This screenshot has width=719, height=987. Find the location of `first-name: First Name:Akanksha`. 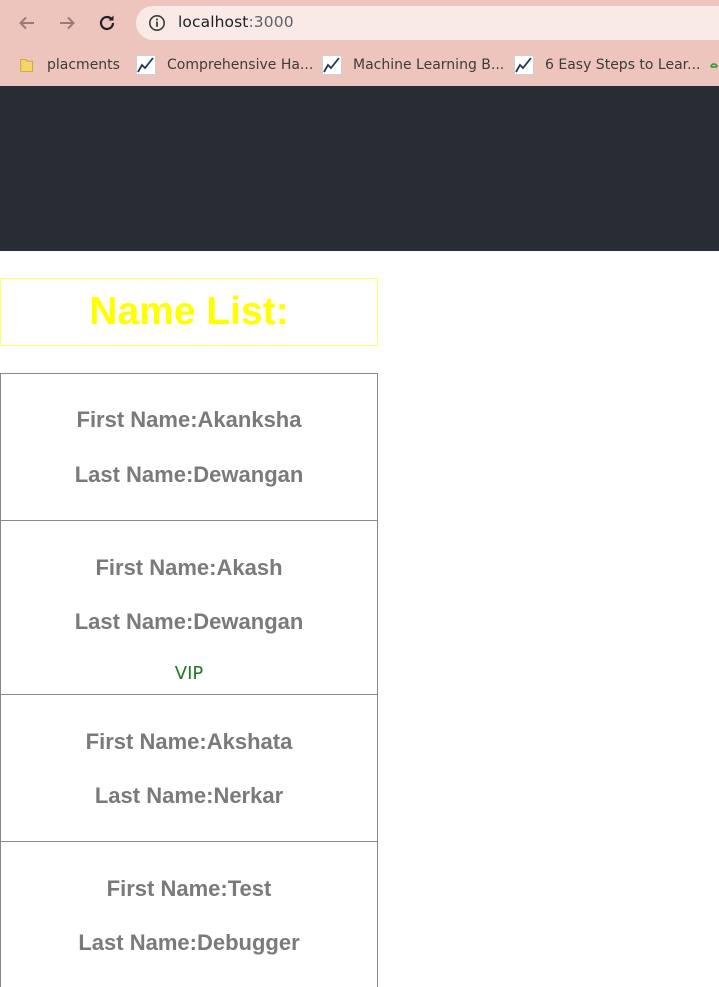

first-name: First Name:Akanksha is located at coordinates (189, 419).